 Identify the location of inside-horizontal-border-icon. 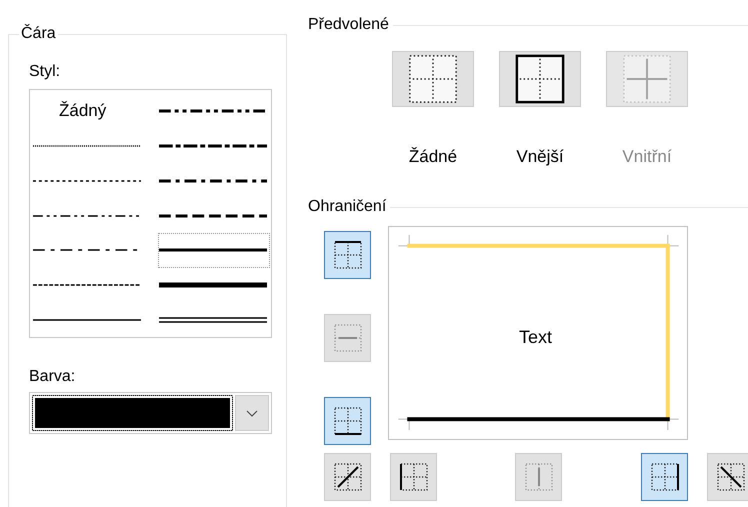
(347, 338).